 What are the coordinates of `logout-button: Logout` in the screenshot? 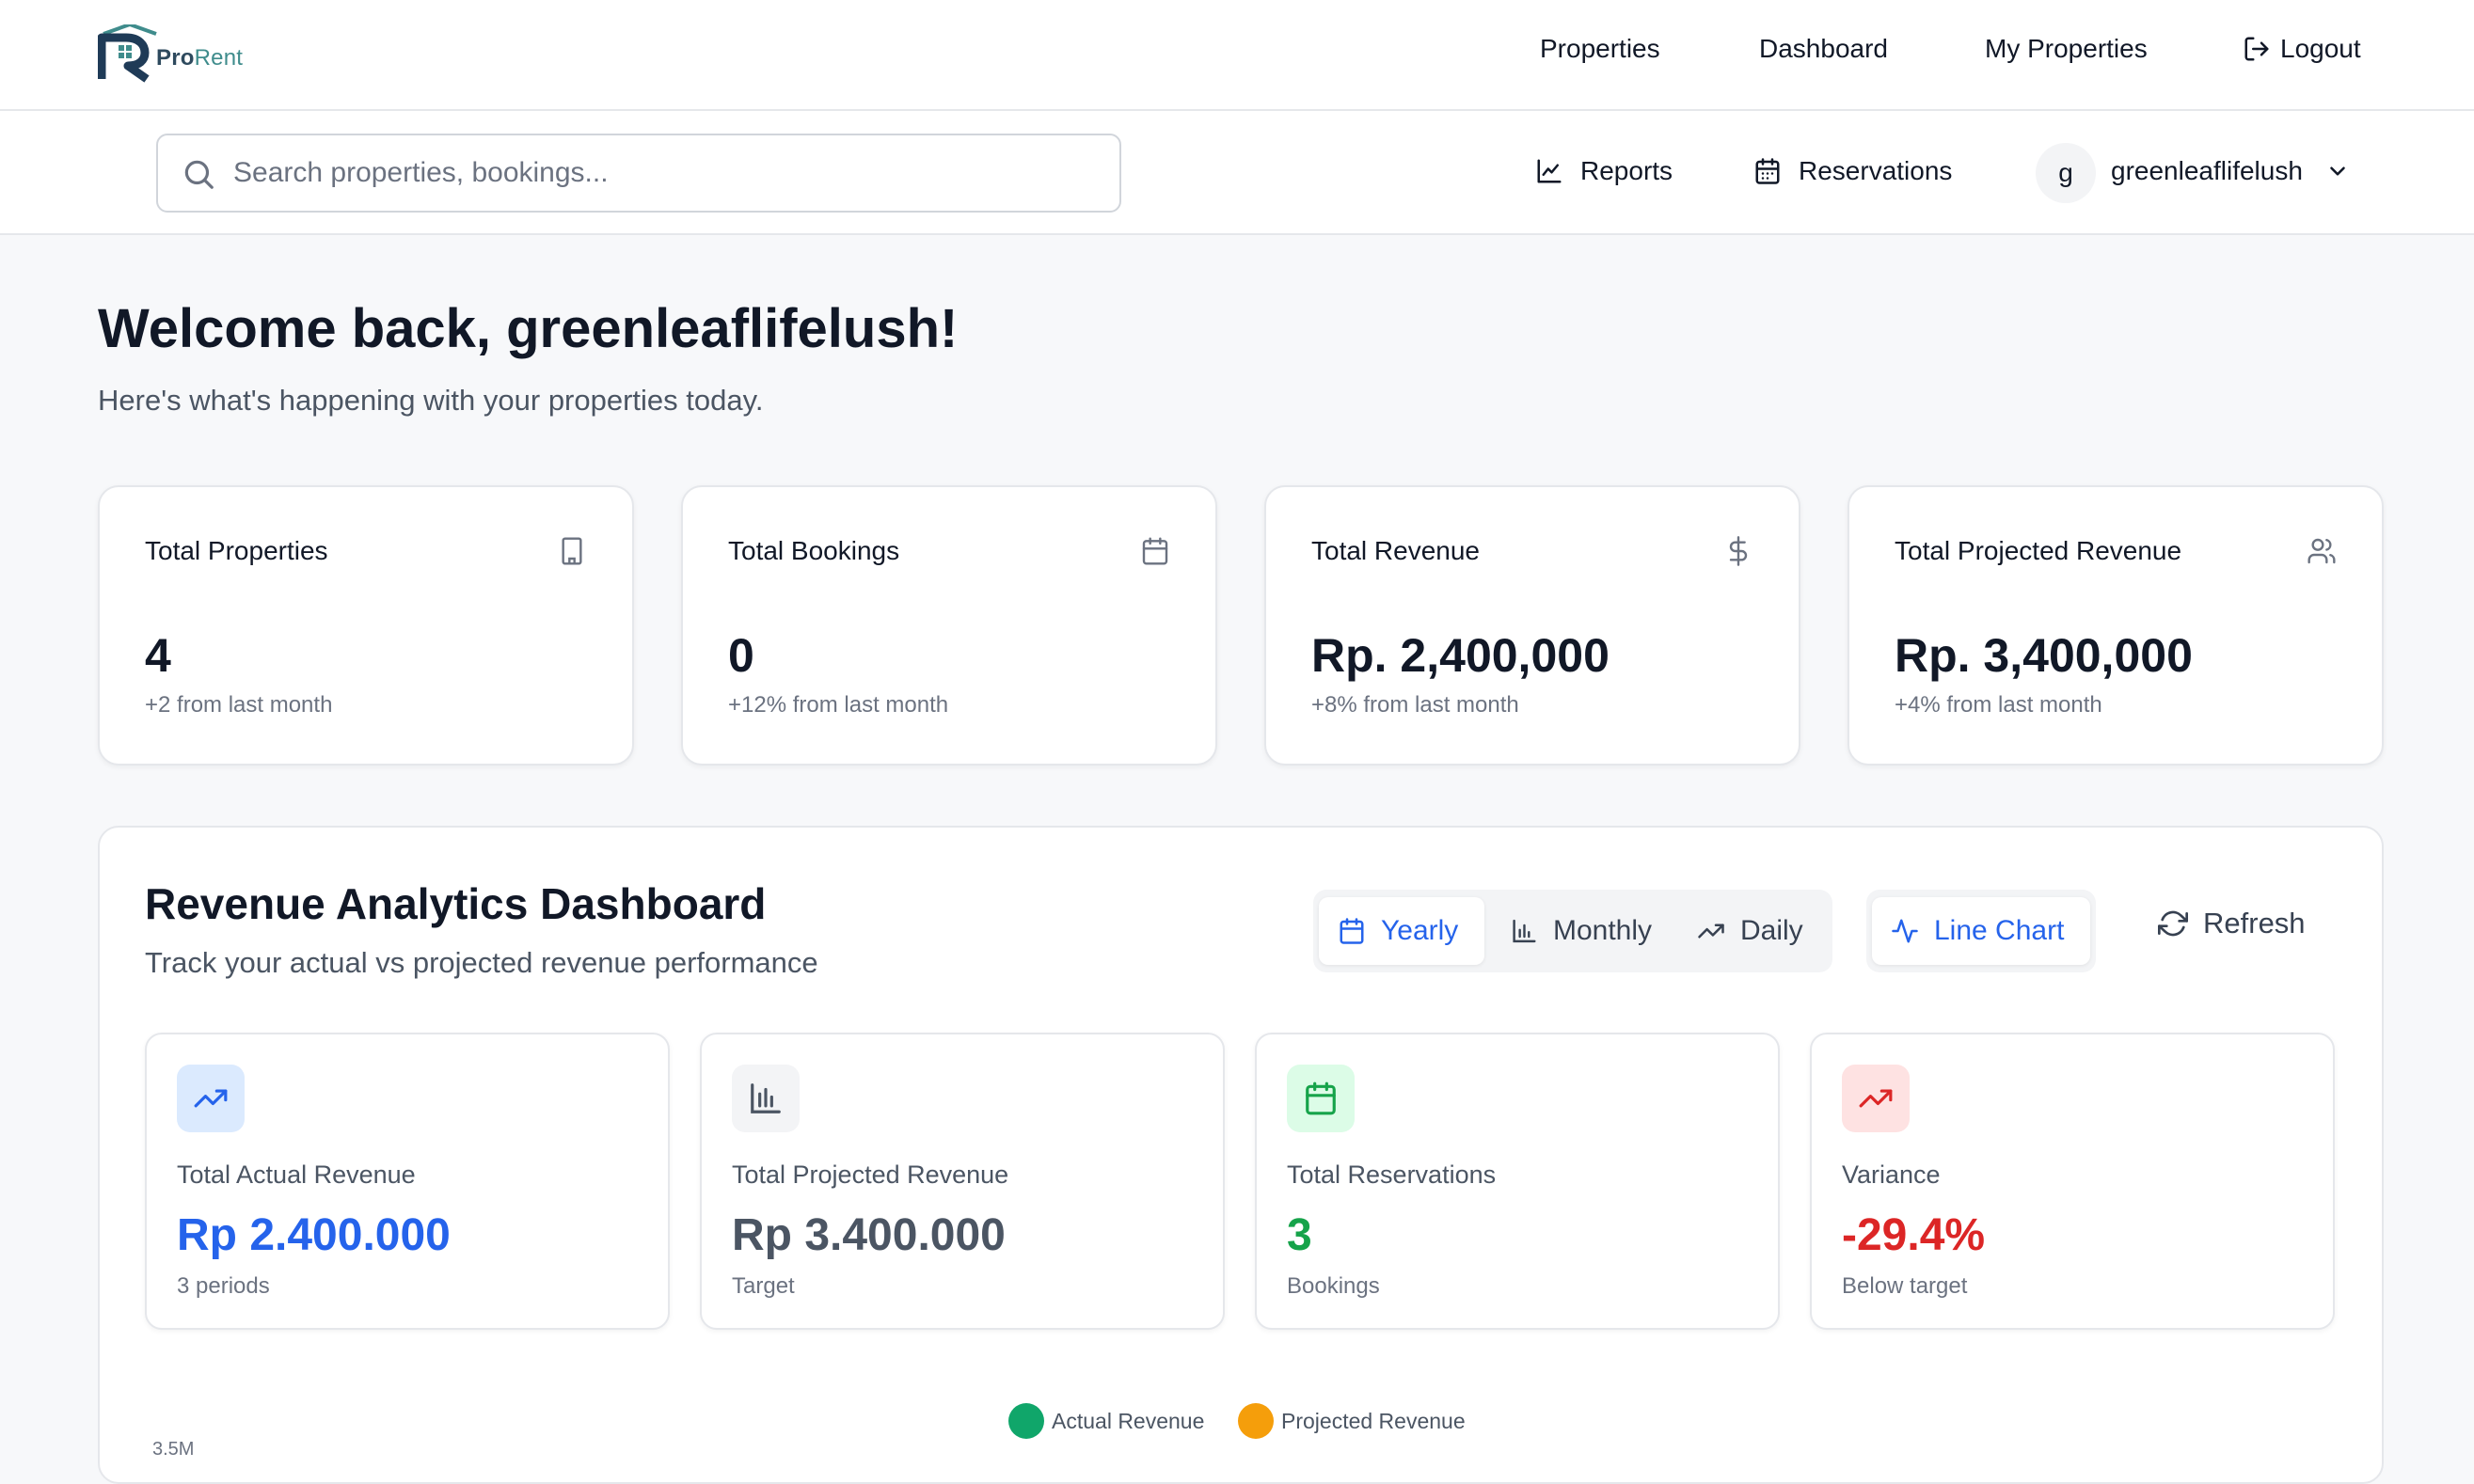 It's located at (2302, 49).